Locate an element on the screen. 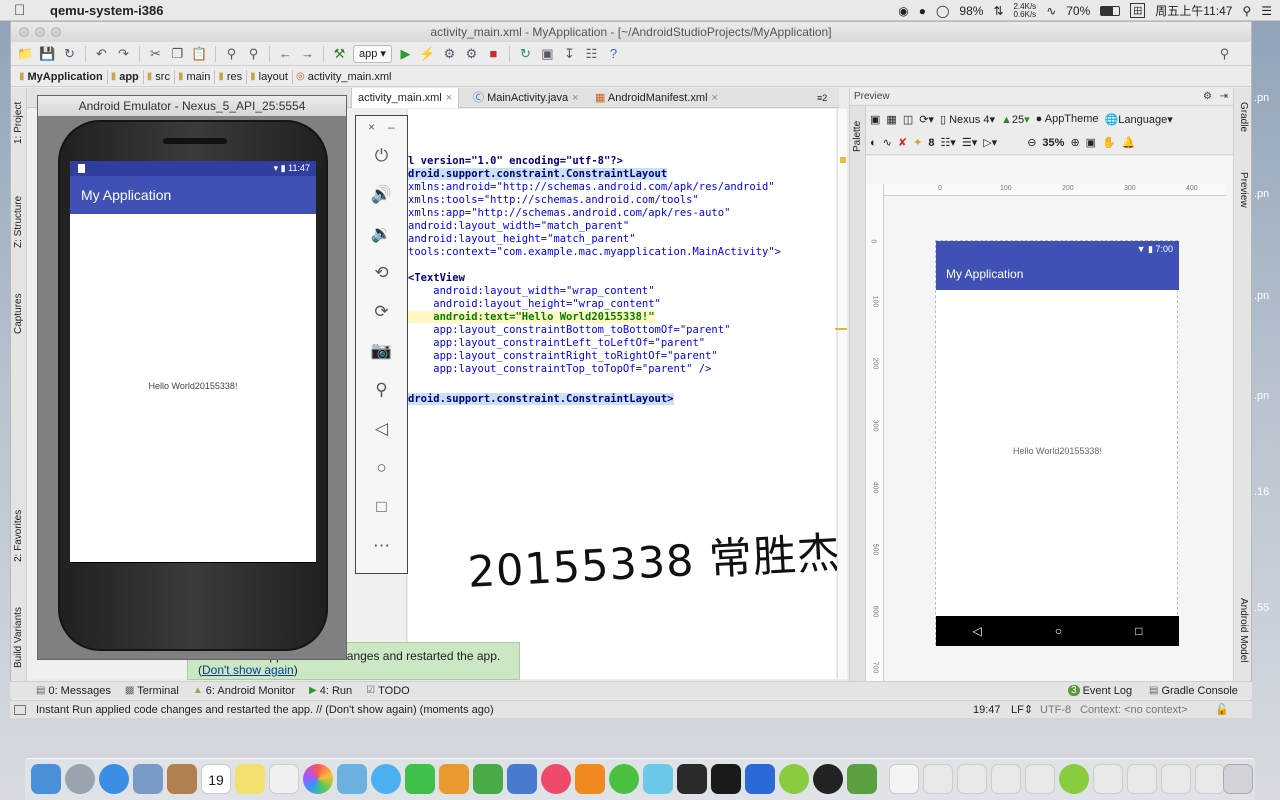  spotlight-icon: ⚲ is located at coordinates (1246, 11).